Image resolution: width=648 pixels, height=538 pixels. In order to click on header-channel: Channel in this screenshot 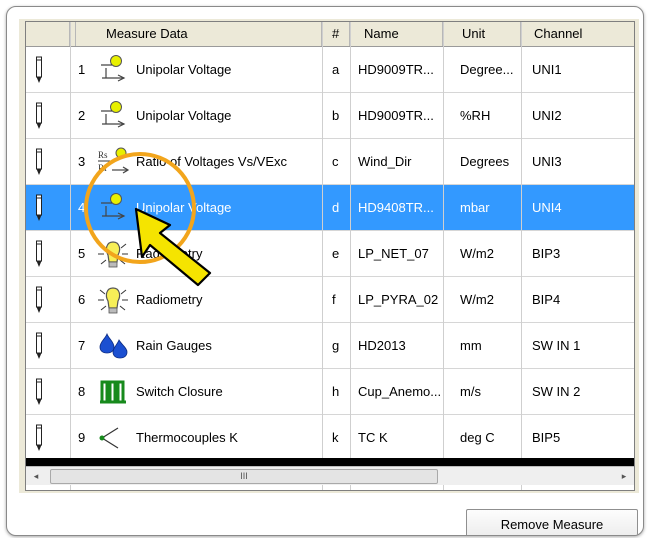, I will do `click(577, 34)`.